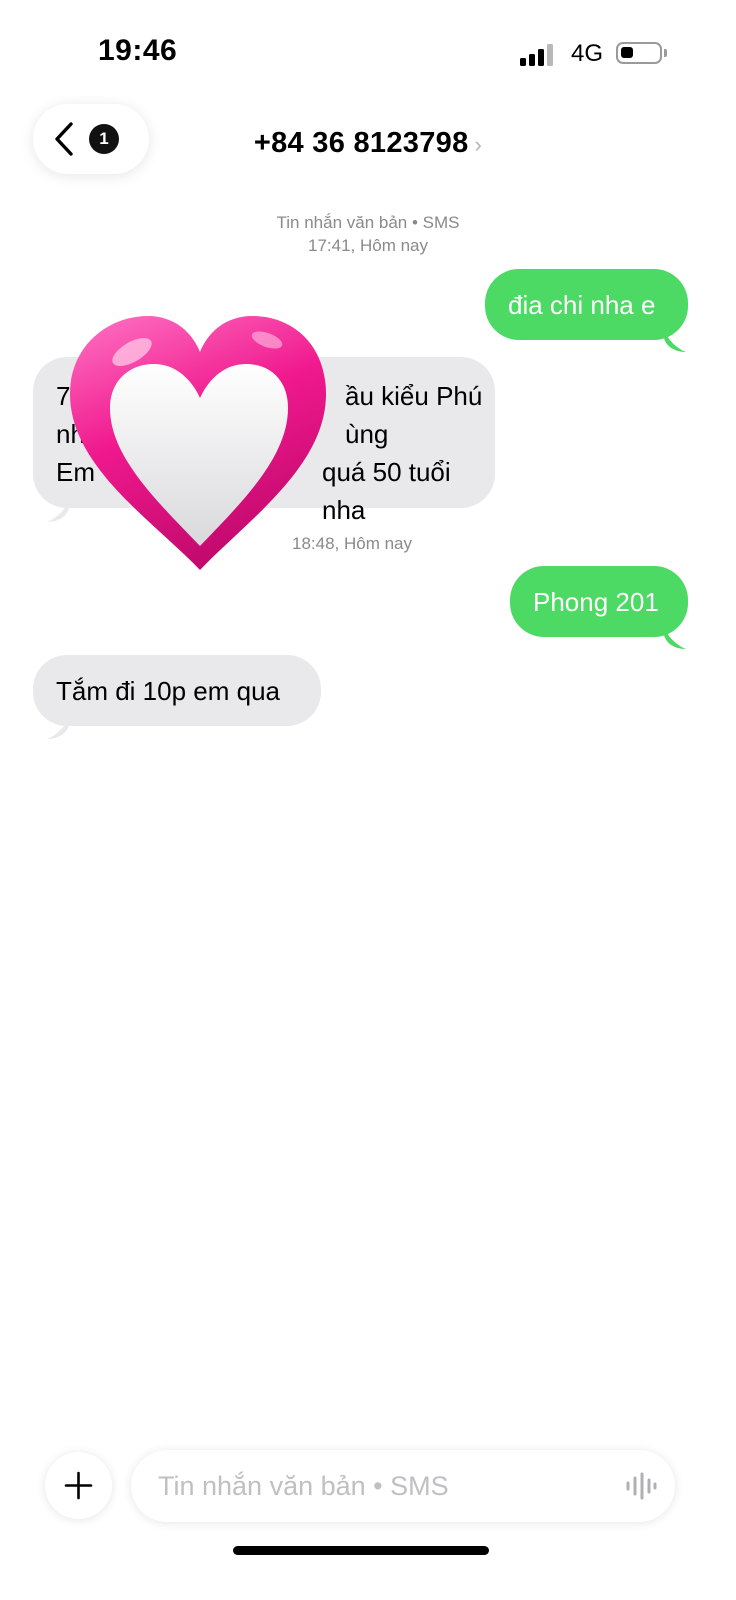 The width and height of the screenshot is (736, 1600). Describe the element at coordinates (303, 1486) in the screenshot. I see `message-input-placeholder: Tin nhắn văn bản • SMS` at that location.